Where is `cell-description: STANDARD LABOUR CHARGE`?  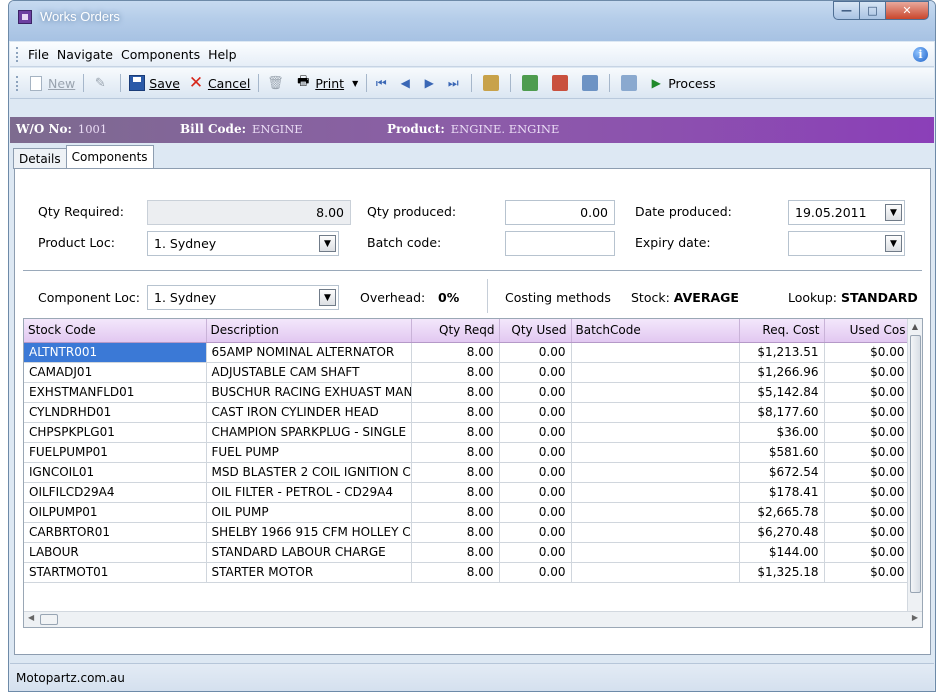 cell-description: STANDARD LABOUR CHARGE is located at coordinates (309, 552).